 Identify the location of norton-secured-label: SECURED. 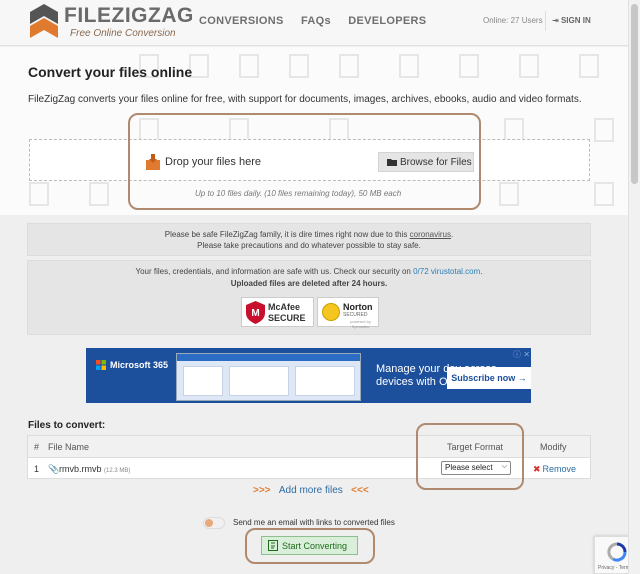
(355, 315).